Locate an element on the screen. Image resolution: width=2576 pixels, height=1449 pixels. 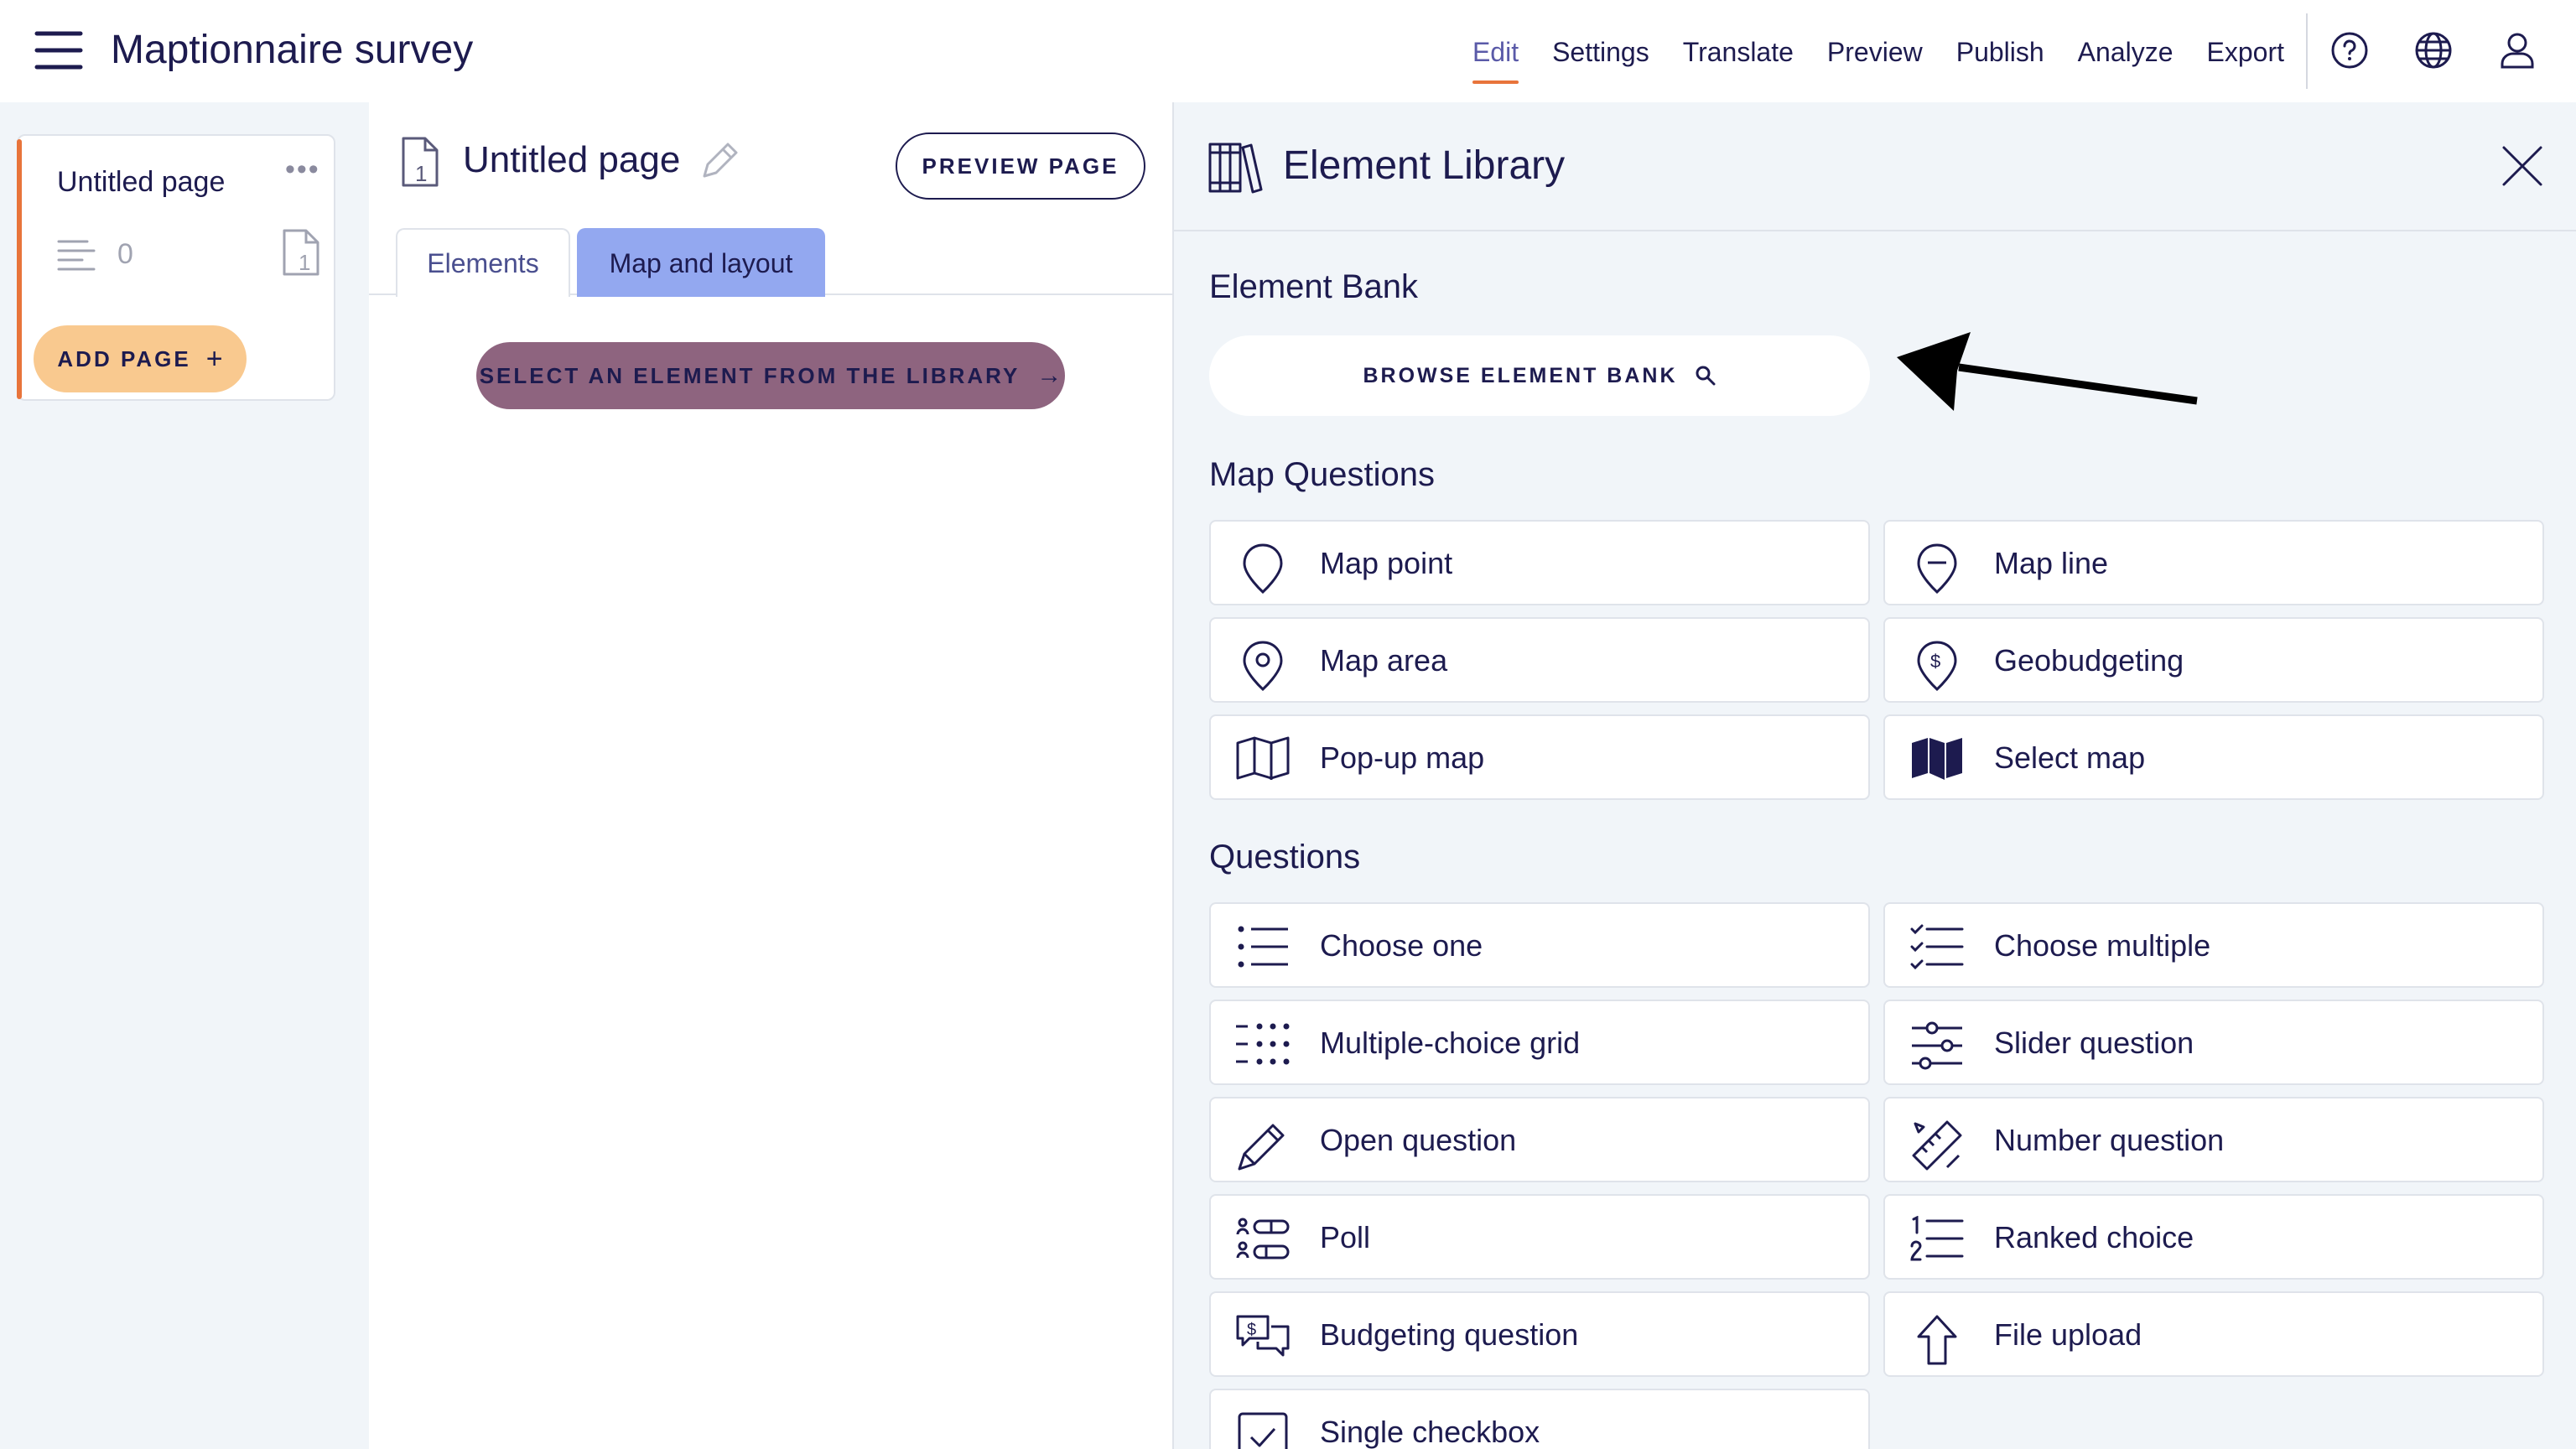
sliders-icon is located at coordinates (1937, 1045).